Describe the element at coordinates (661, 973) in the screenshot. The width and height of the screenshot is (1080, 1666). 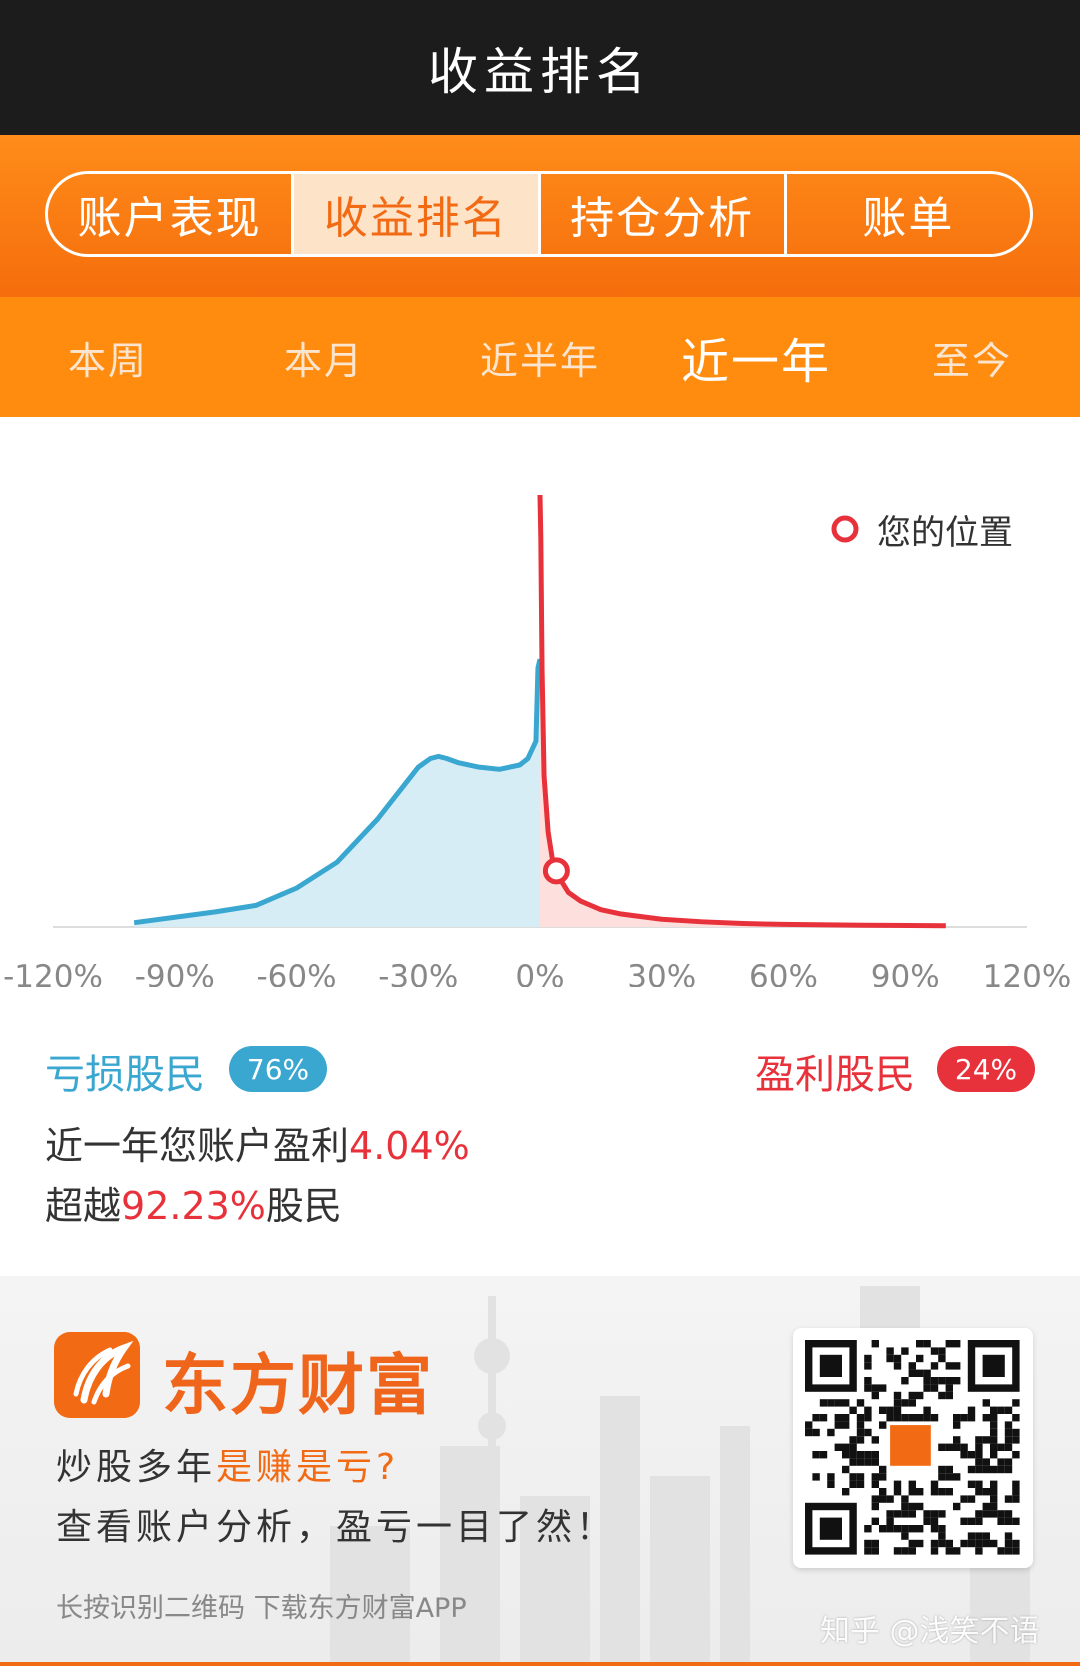
I see `x-tick-label: 30%` at that location.